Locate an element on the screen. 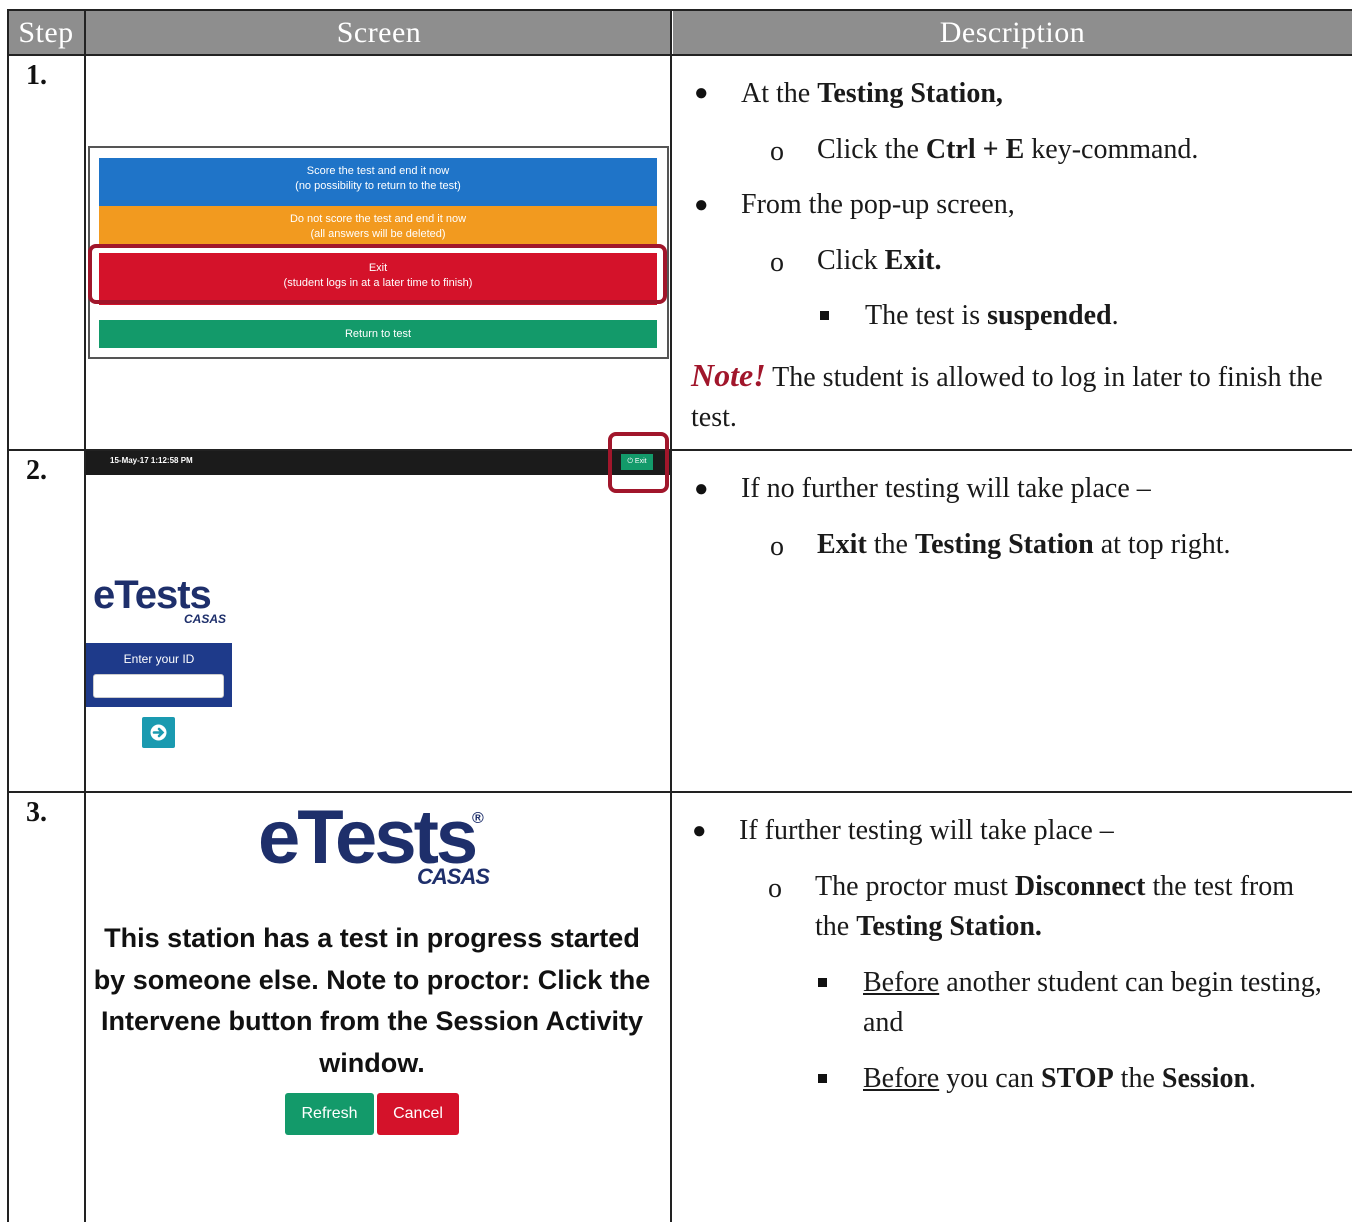 The image size is (1352, 1222). desc-line: At the Testing Station, is located at coordinates (872, 93).